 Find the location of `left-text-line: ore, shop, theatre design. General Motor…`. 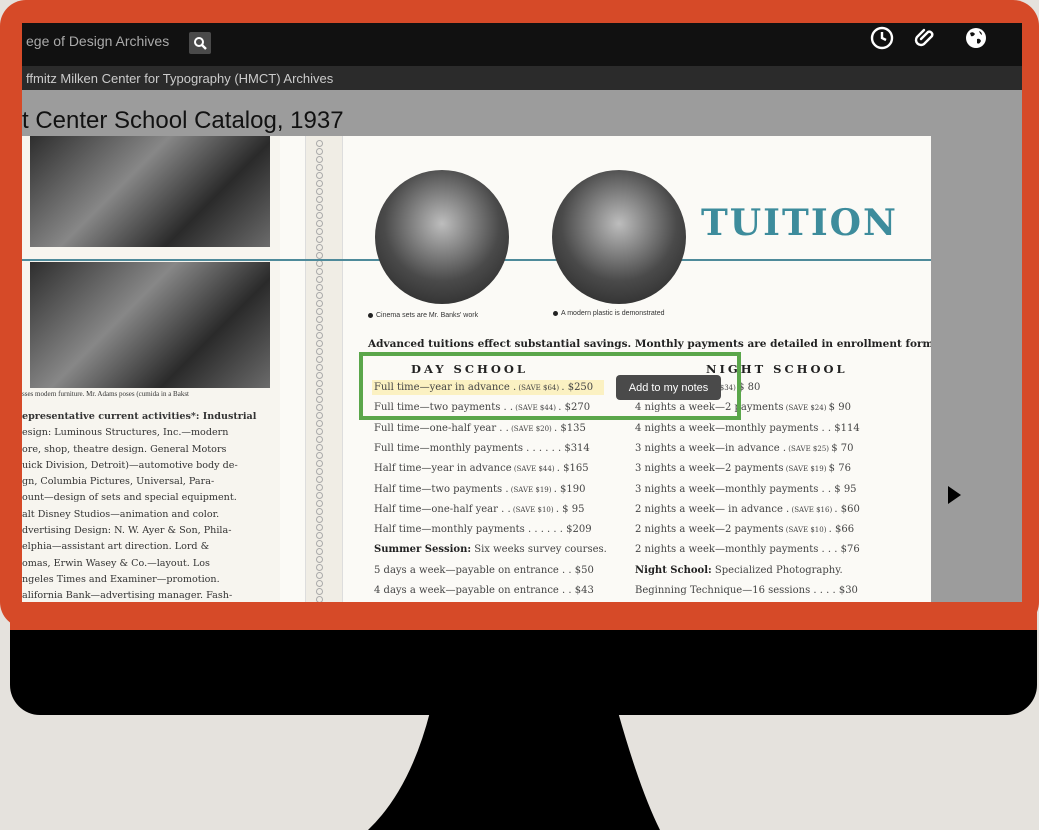

left-text-line: ore, shop, theatre design. General Motor… is located at coordinates (124, 449).